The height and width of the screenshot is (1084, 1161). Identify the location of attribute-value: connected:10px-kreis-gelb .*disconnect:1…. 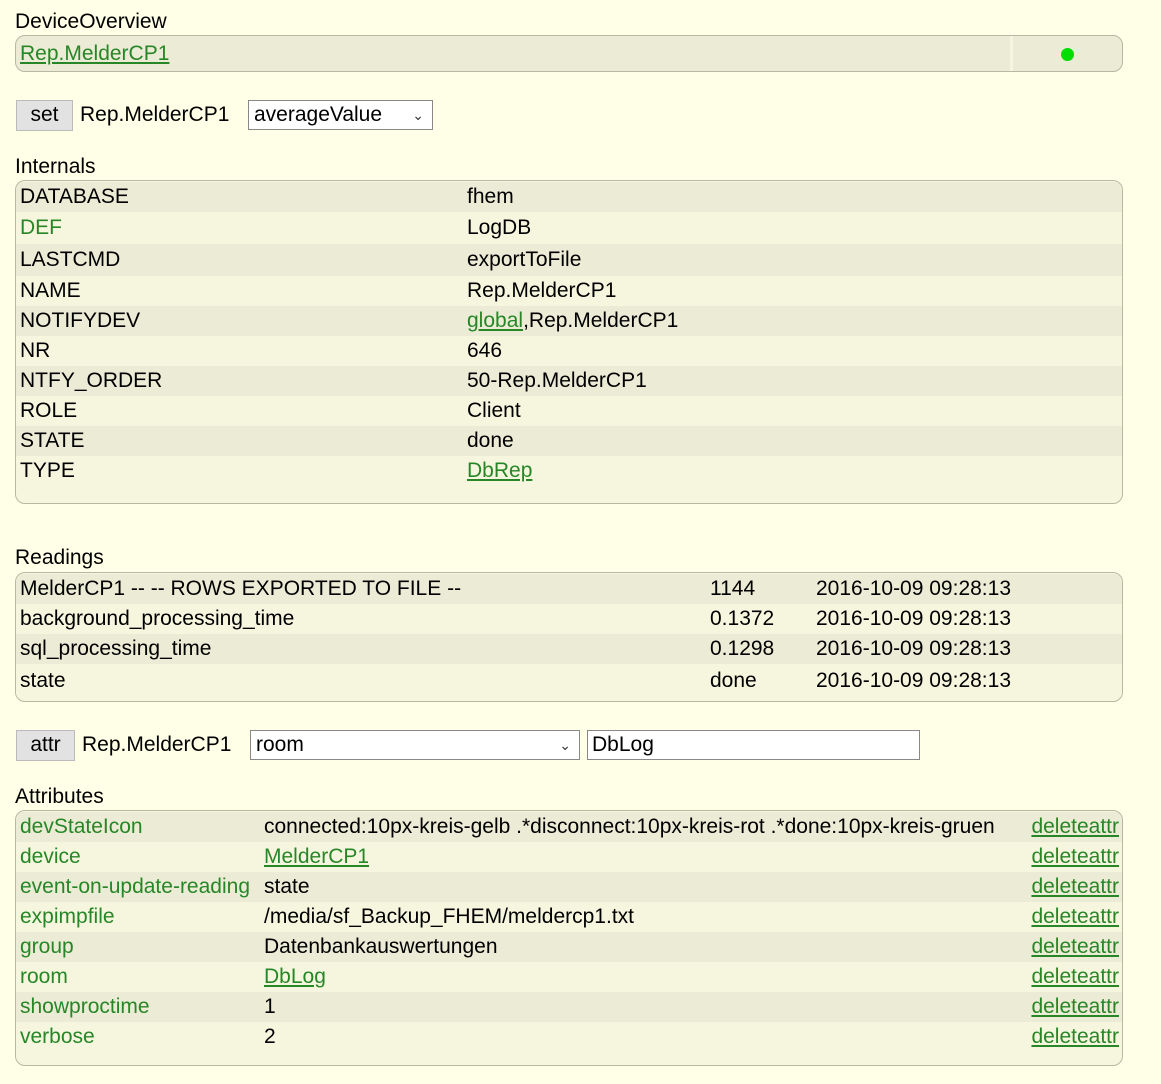
(642, 827).